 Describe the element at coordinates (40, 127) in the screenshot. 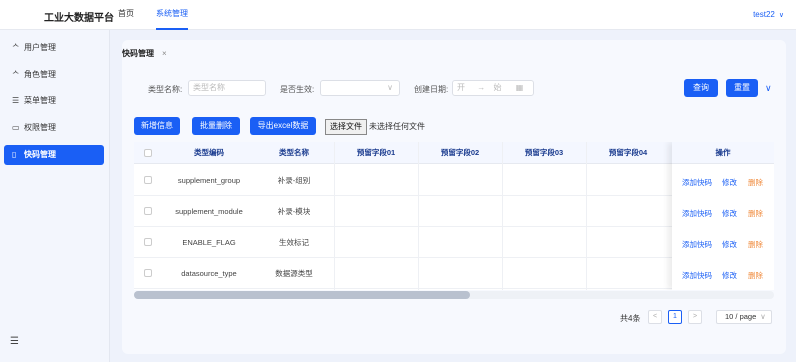

I see `sidebar-item-label: 权限管理` at that location.